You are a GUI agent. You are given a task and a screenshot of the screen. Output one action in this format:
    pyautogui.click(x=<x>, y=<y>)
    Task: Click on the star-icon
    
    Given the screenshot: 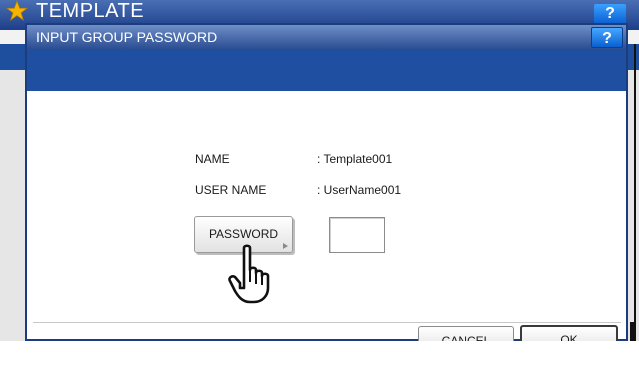 What is the action you would take?
    pyautogui.click(x=17, y=11)
    